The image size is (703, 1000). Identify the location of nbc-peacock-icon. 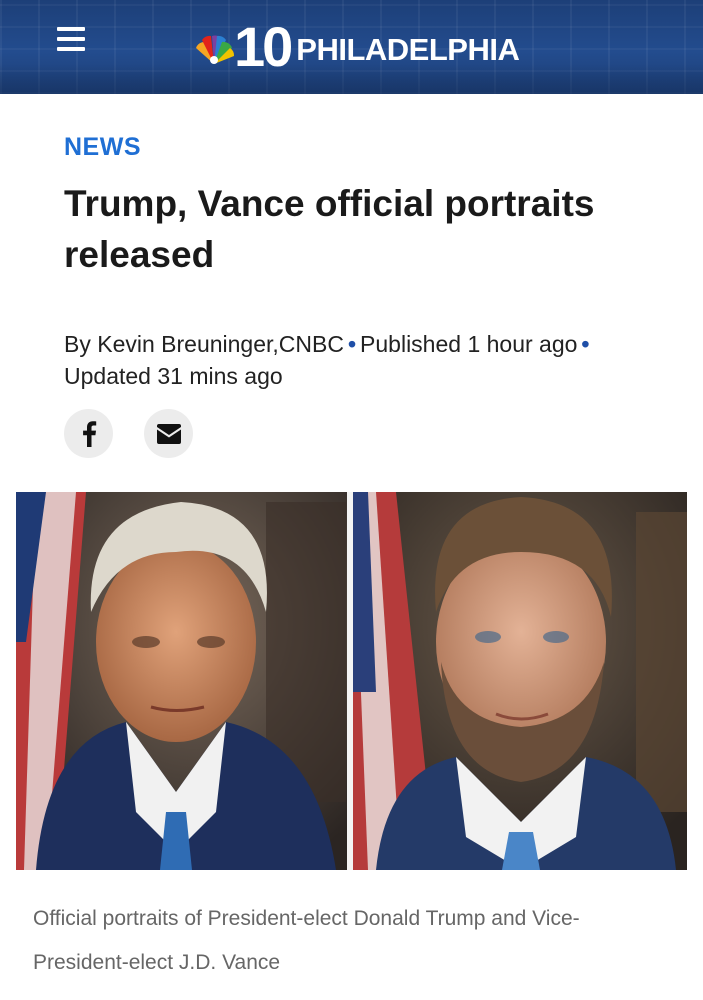
(215, 49).